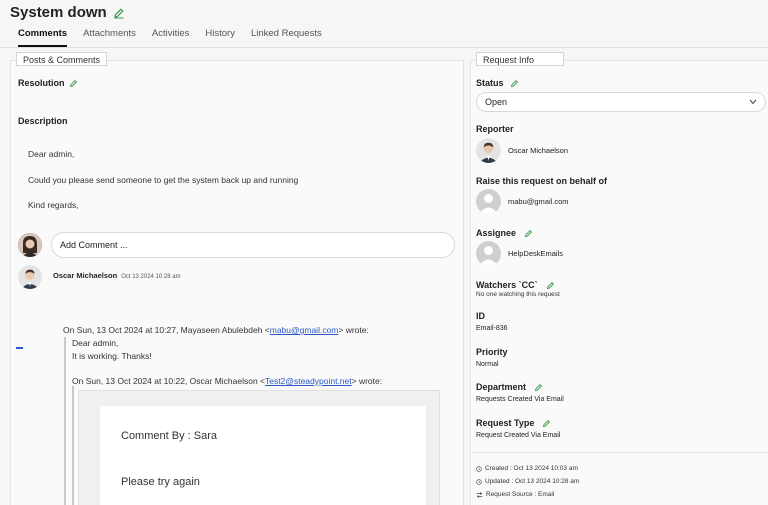 The image size is (768, 505). Describe the element at coordinates (531, 468) in the screenshot. I see `created-text: Created : Oct 13 2024 10:03 am` at that location.